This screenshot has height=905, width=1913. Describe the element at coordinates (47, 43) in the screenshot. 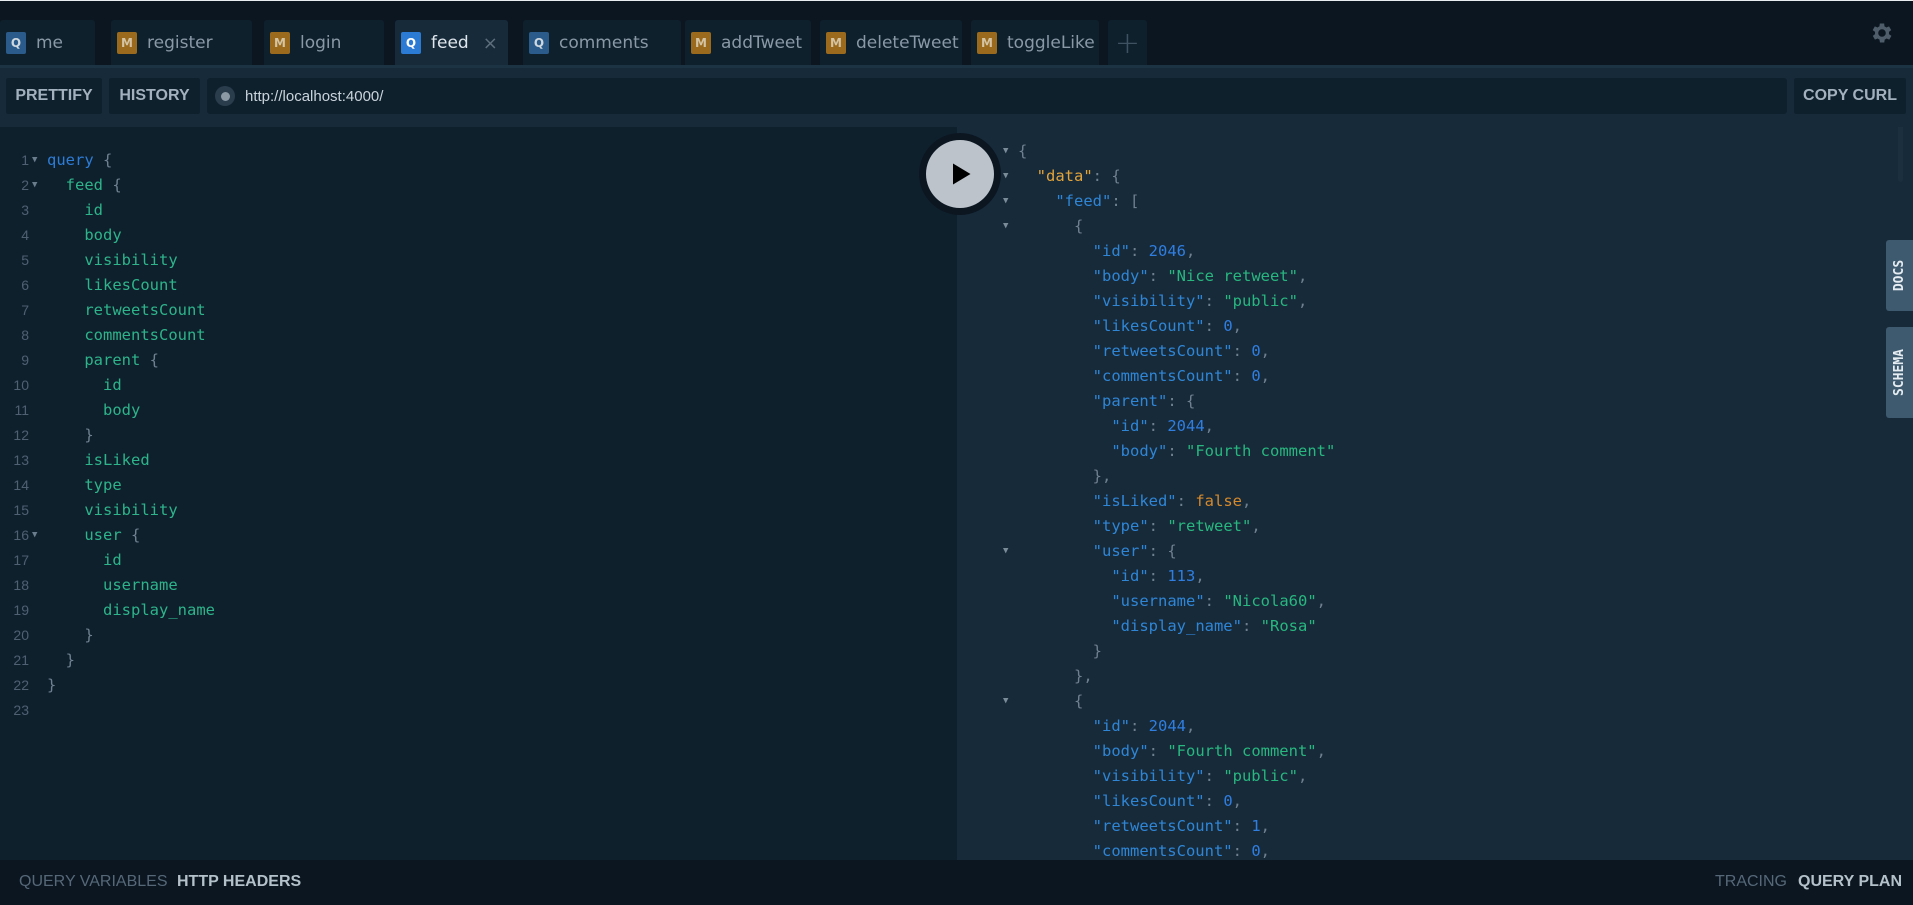

I see `tab-me: Q me` at that location.